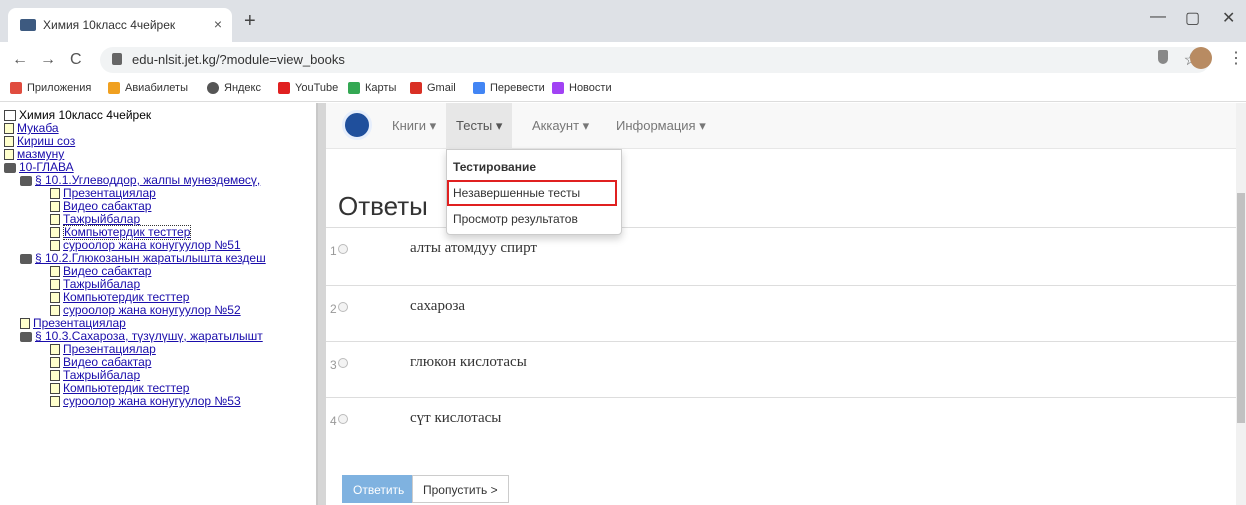 This screenshot has width=1246, height=505. I want to click on new-tab-button: +, so click(250, 21).